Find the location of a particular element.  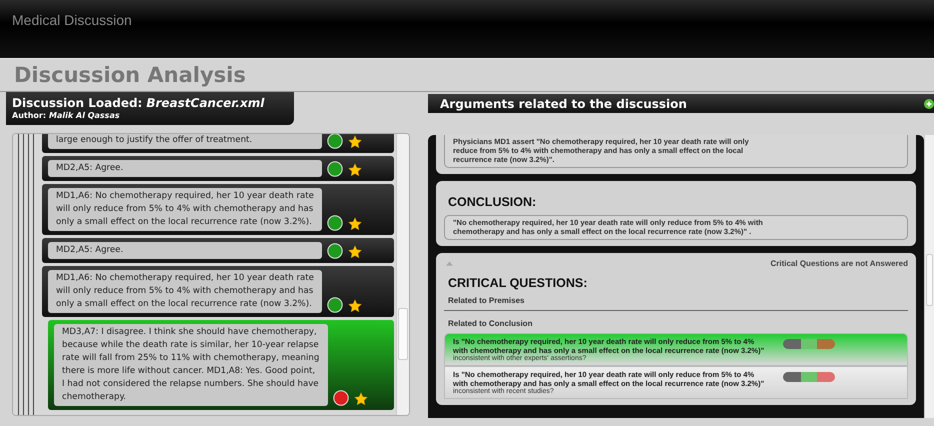

discussion-item: large enough to justify the offer of treatment. is located at coordinates (218, 143).